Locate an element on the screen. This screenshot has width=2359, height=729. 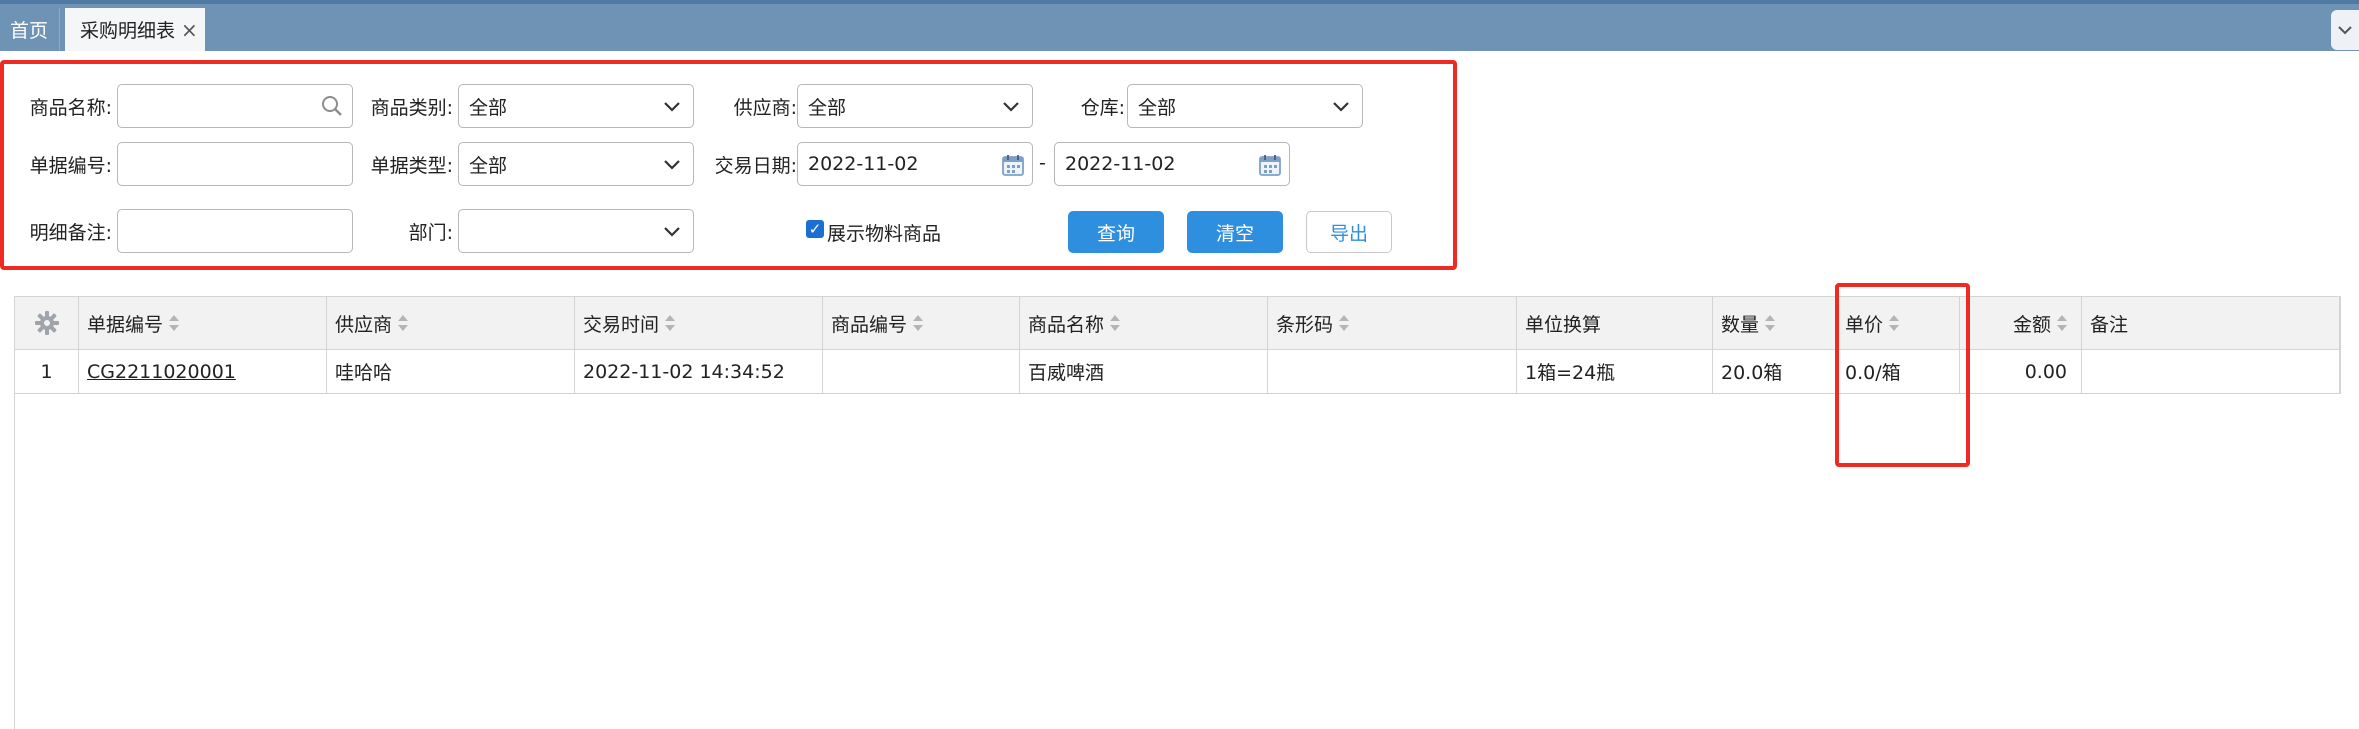
show-material-label: 展示物料商品 is located at coordinates (884, 232).